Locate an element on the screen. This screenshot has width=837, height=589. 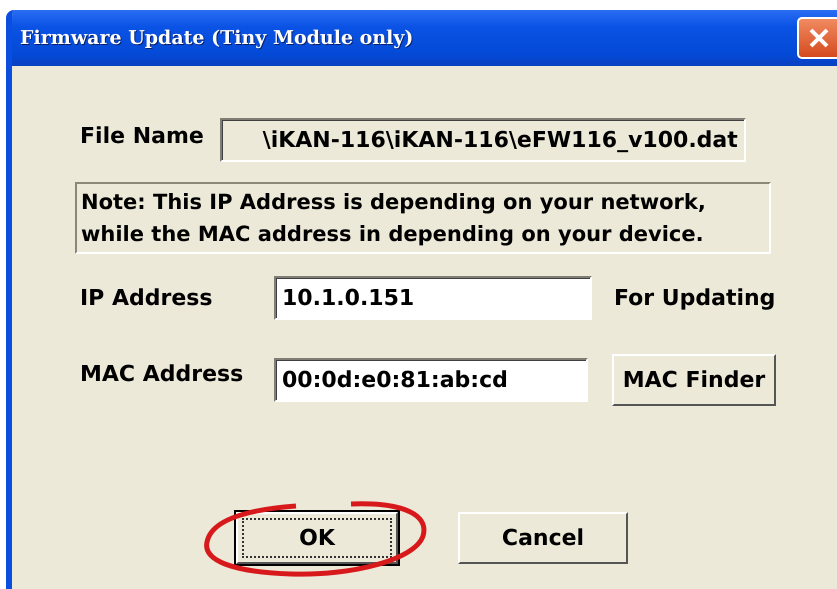
ok-button: OK is located at coordinates (317, 538).